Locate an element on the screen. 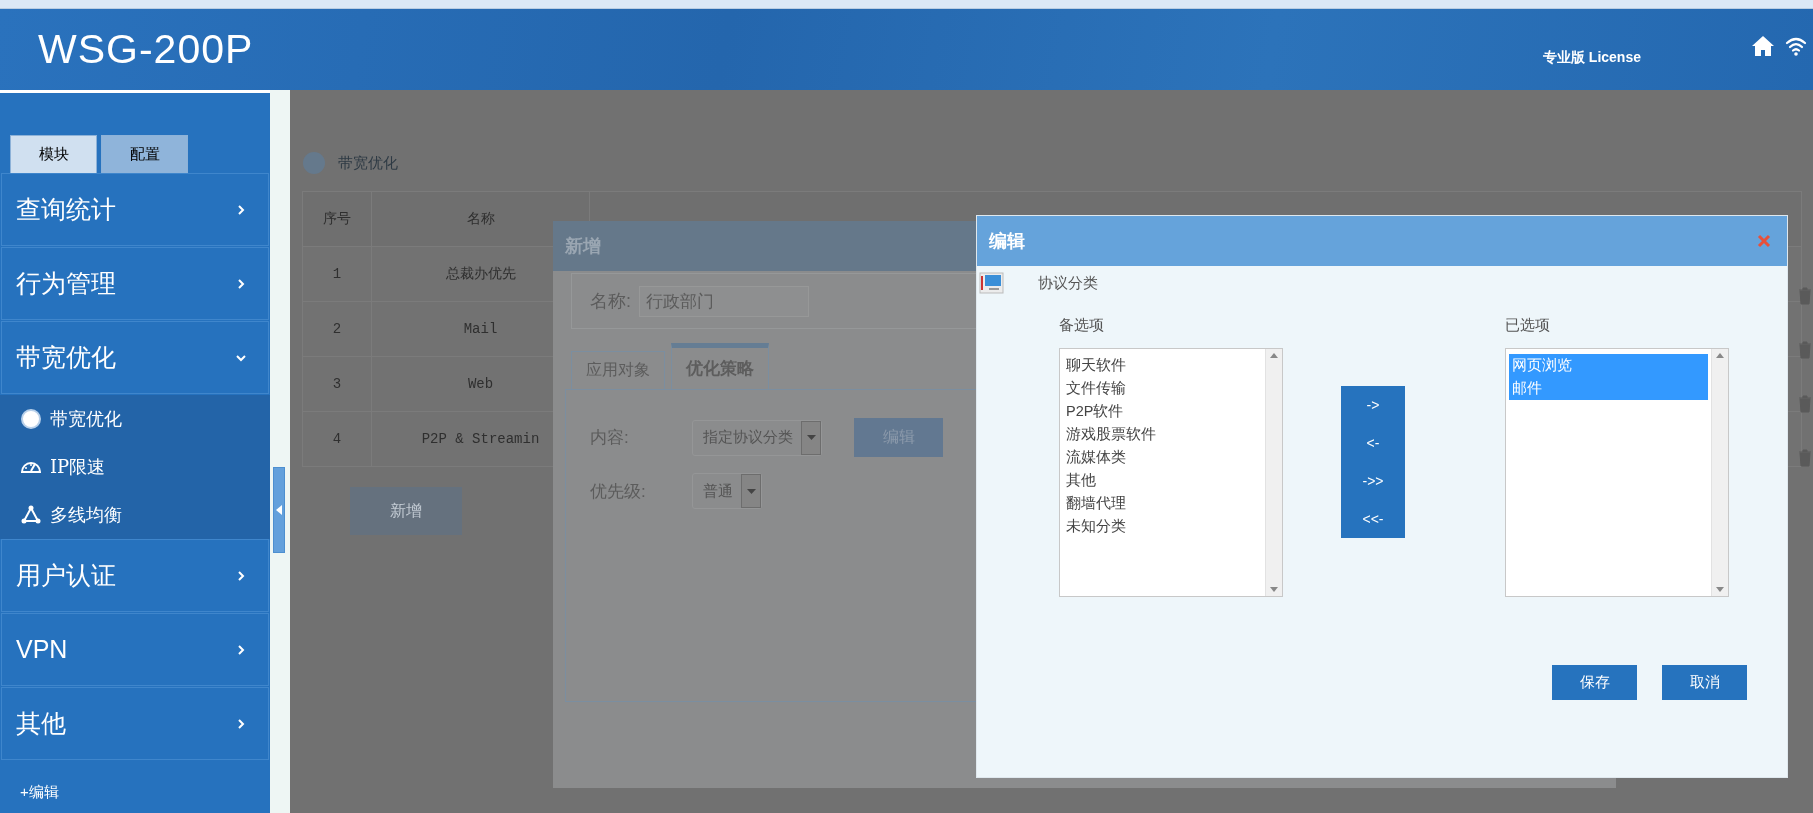 The width and height of the screenshot is (1813, 813). list-label: 备选项 is located at coordinates (1082, 325).